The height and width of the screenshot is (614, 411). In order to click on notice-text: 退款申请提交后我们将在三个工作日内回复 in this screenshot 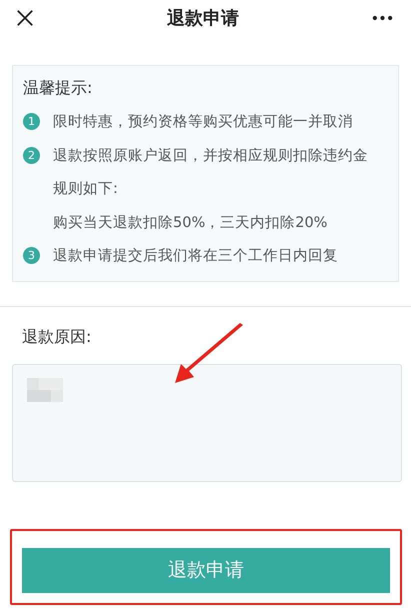, I will do `click(195, 256)`.